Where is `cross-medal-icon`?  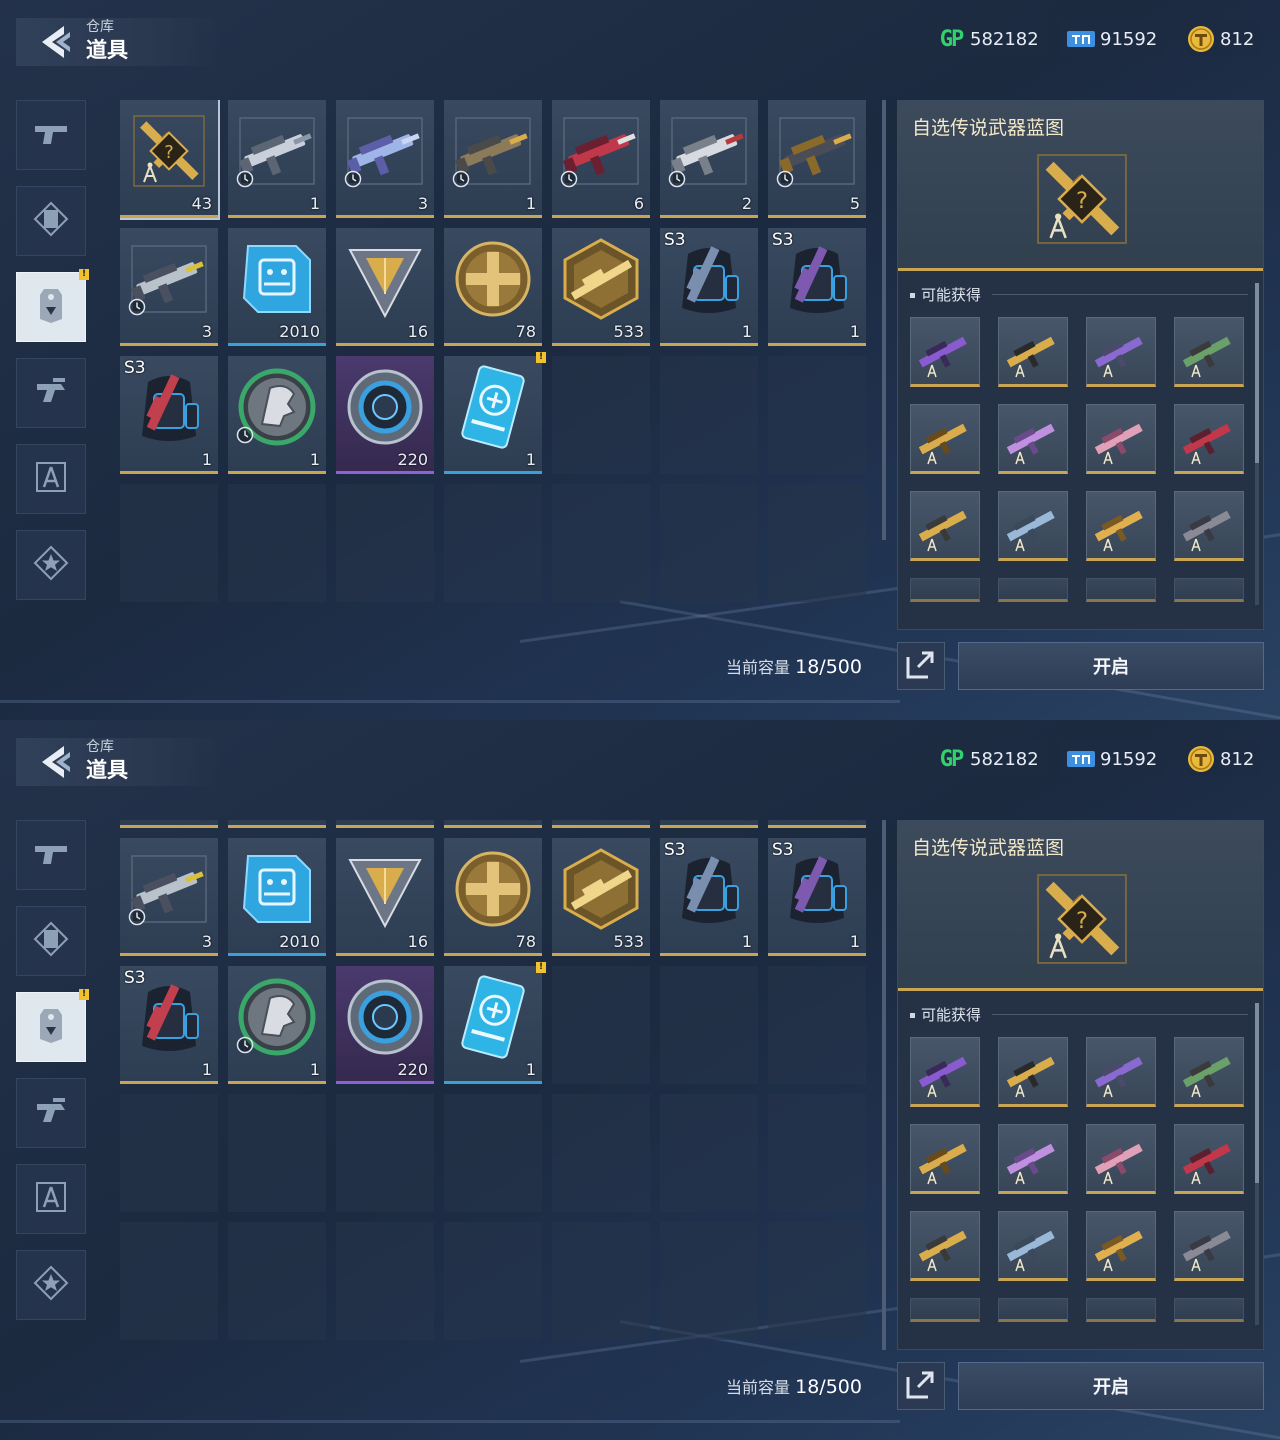
cross-medal-icon is located at coordinates (493, 889).